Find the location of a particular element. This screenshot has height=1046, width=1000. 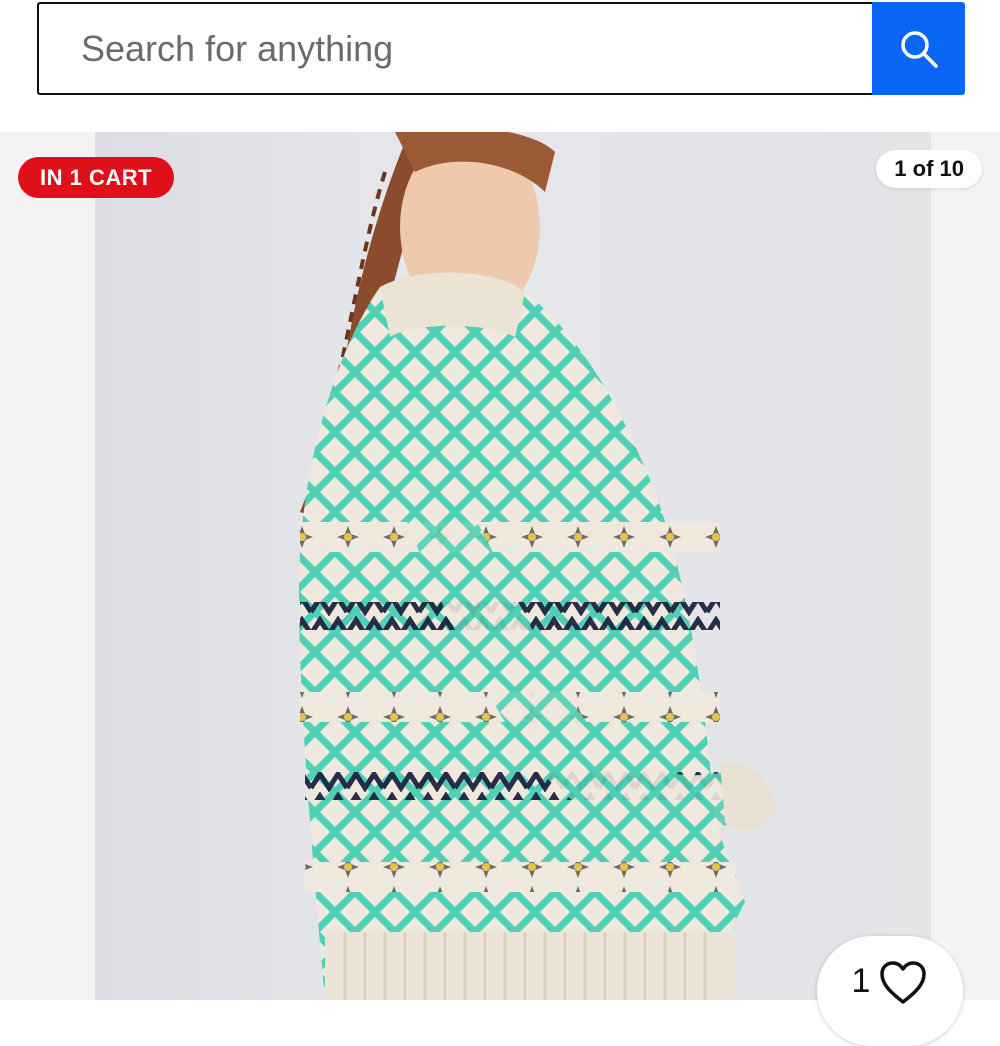

search-icon is located at coordinates (919, 49).